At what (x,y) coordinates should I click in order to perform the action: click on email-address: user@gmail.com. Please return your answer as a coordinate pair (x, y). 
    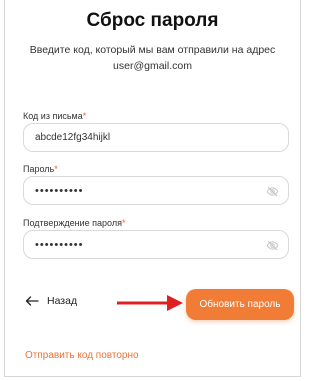
    Looking at the image, I should click on (152, 66).